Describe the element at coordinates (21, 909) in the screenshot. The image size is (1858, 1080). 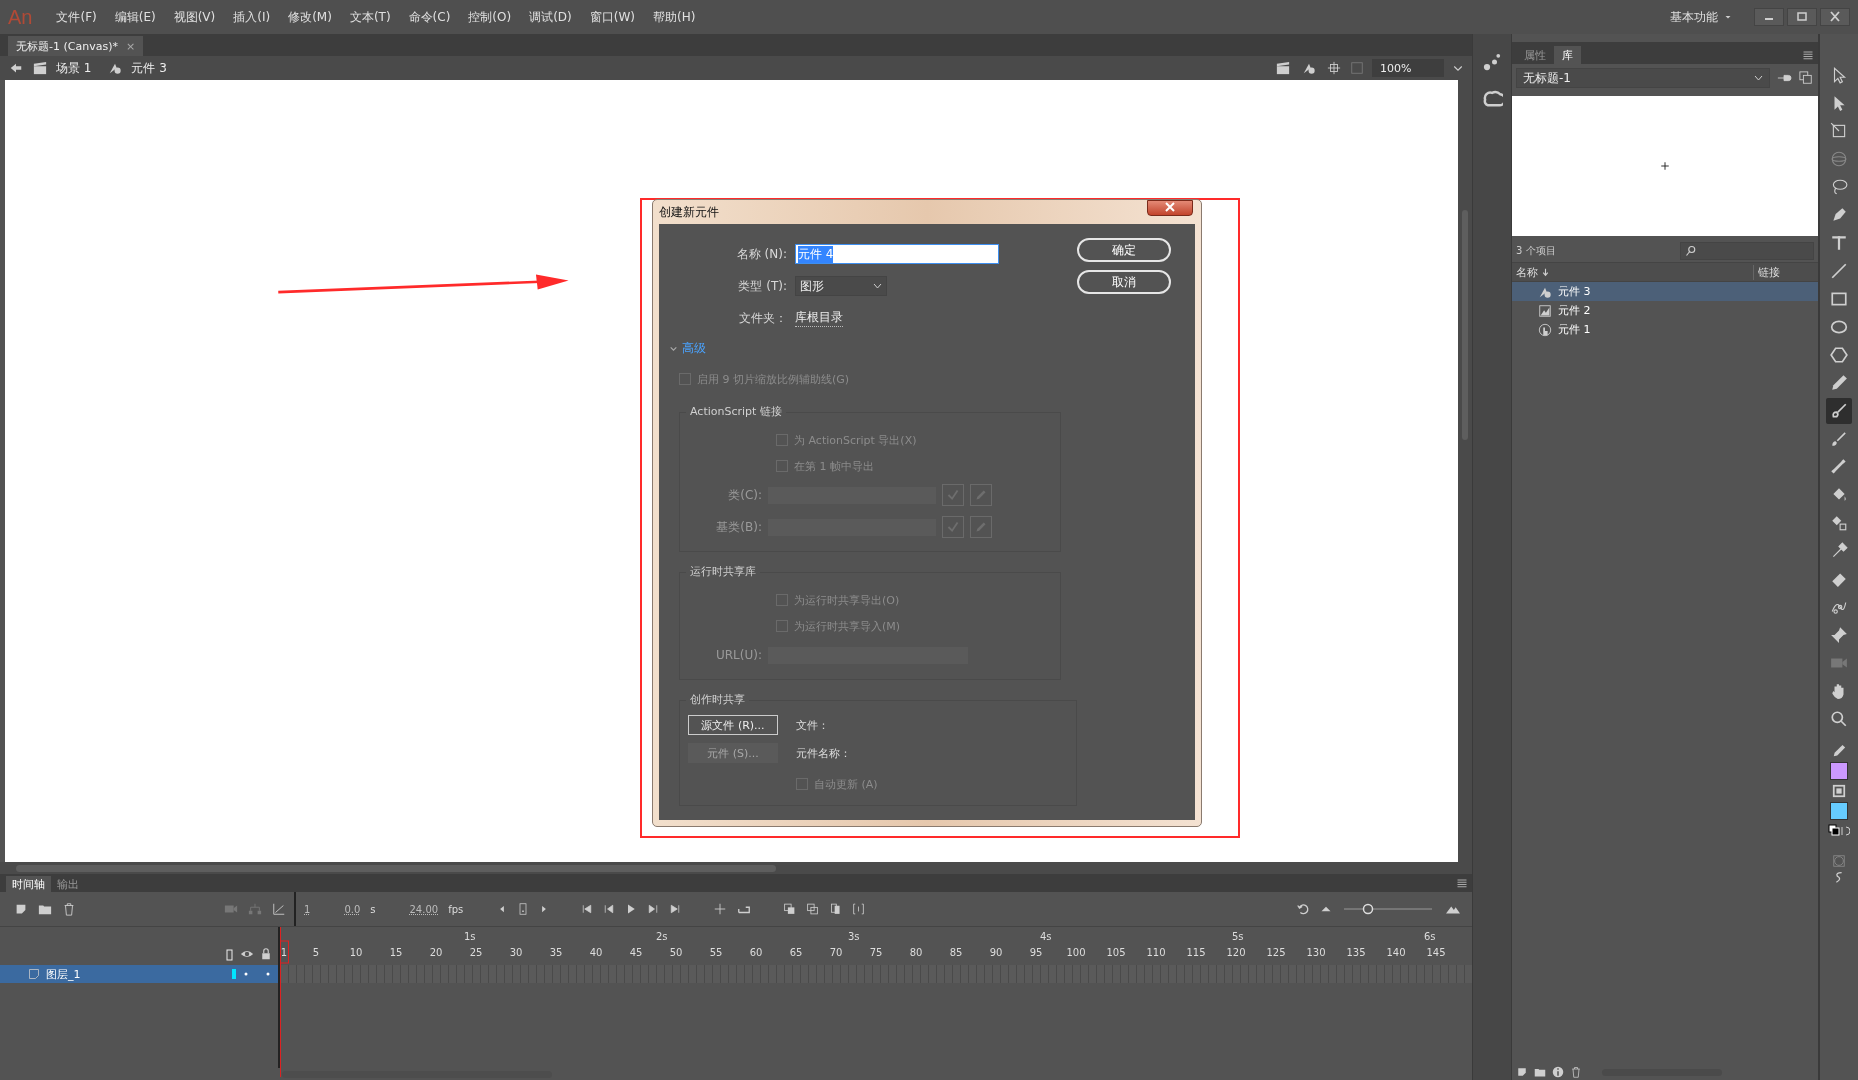
I see `new-layer-icon` at that location.